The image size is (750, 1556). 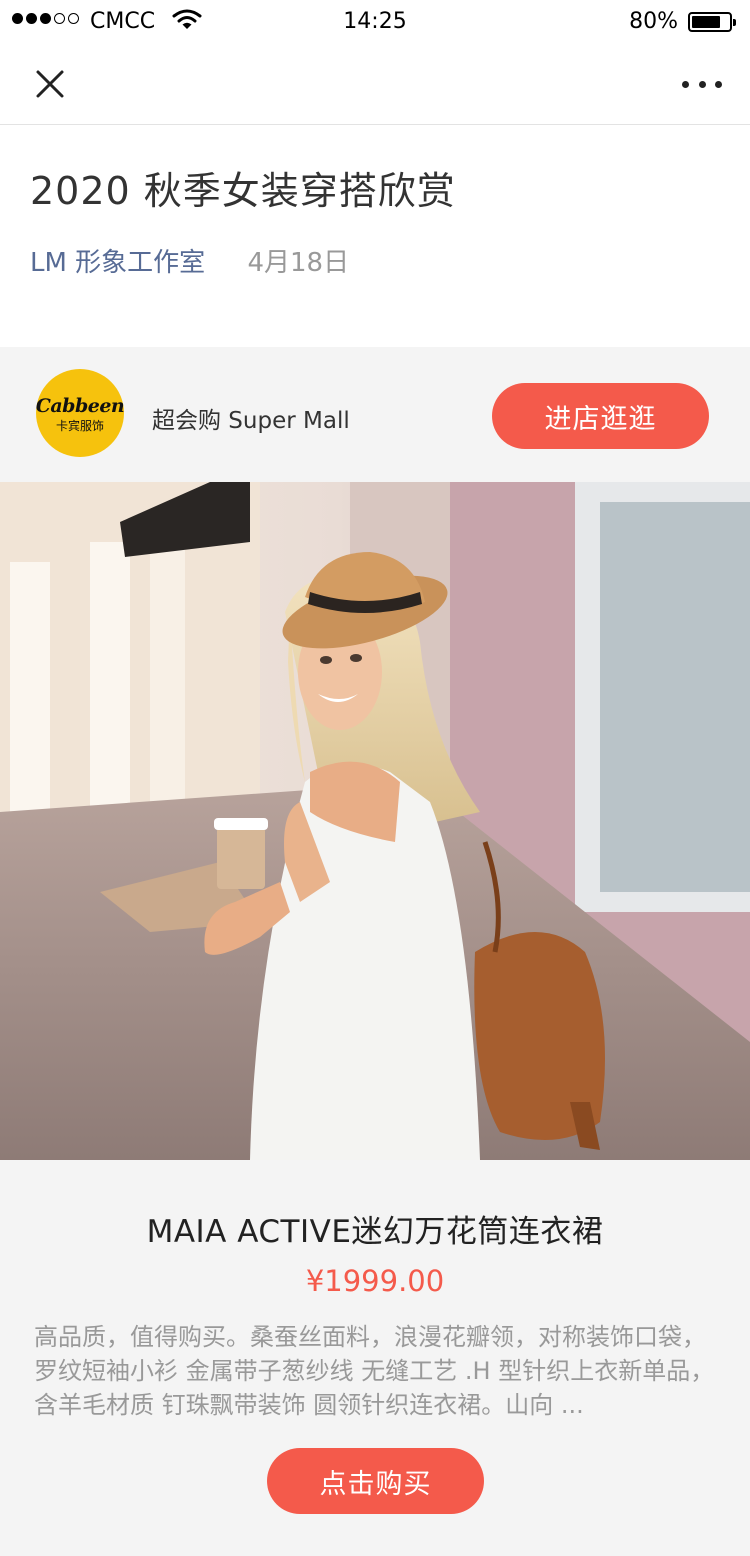 I want to click on more-icon, so click(x=702, y=84).